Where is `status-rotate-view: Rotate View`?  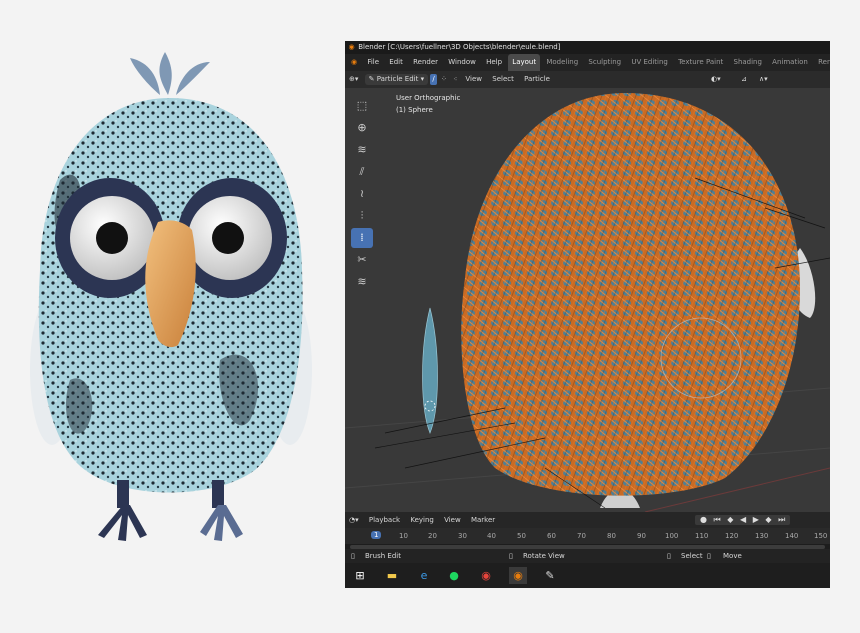
status-rotate-view: Rotate View is located at coordinates (544, 556).